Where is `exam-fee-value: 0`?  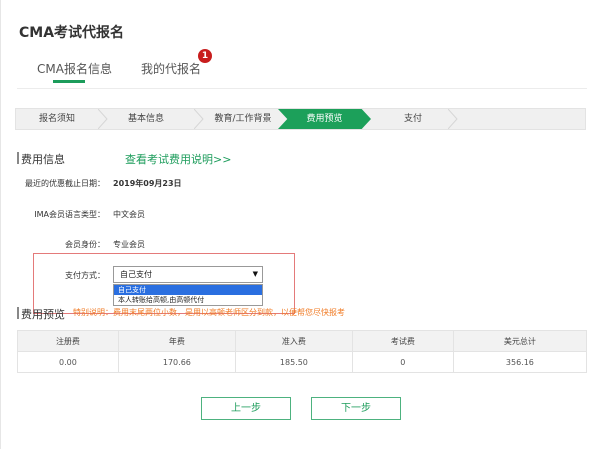
exam-fee-value: 0 is located at coordinates (403, 362).